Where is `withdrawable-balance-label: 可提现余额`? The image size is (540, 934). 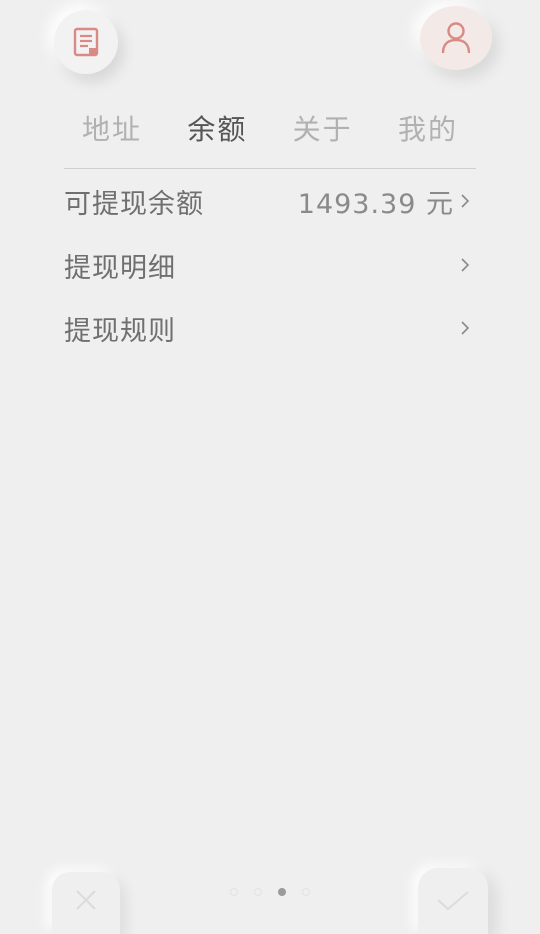
withdrawable-balance-label: 可提现余额 is located at coordinates (134, 204).